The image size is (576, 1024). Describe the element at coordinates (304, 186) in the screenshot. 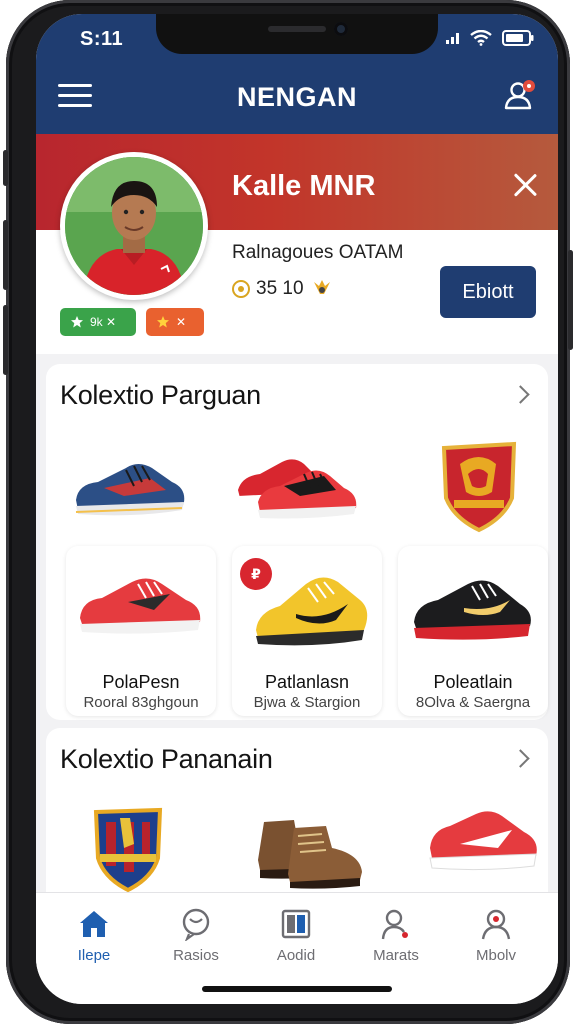

I see `profile-name: Kalle MNR` at that location.